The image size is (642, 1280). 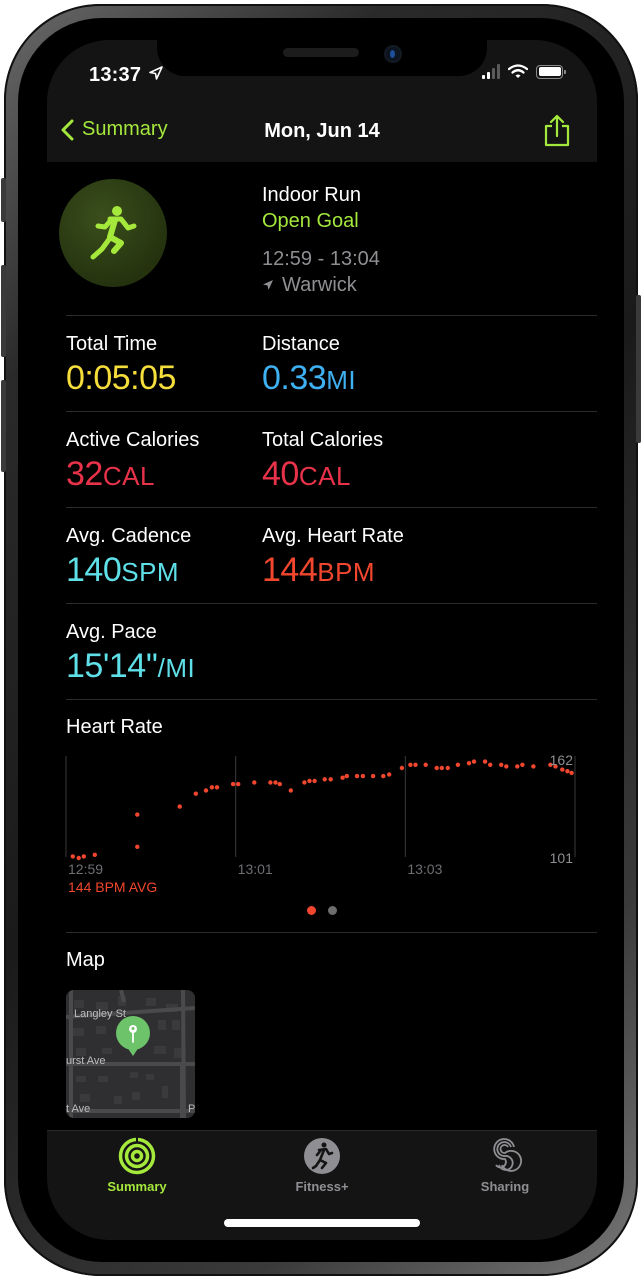 What do you see at coordinates (322, 1033) in the screenshot?
I see `map-section: Map Langley St urst Ave t Ave P` at bounding box center [322, 1033].